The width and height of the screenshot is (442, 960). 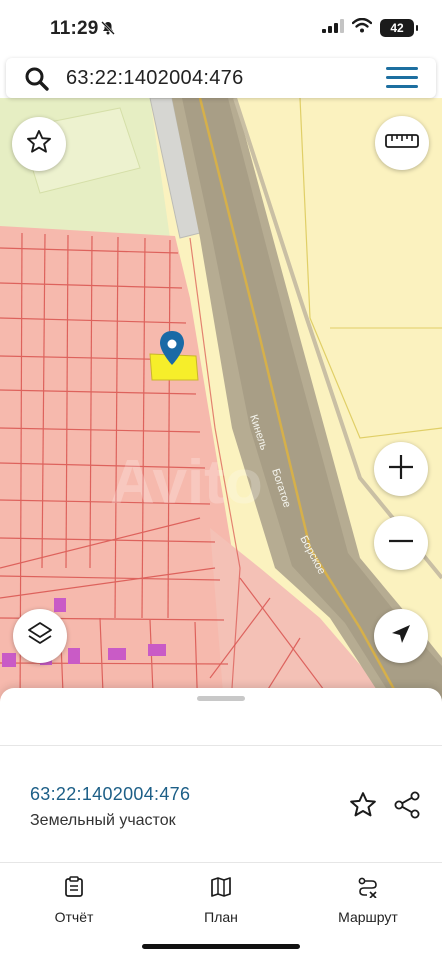 I want to click on minus-icon, so click(x=401, y=543).